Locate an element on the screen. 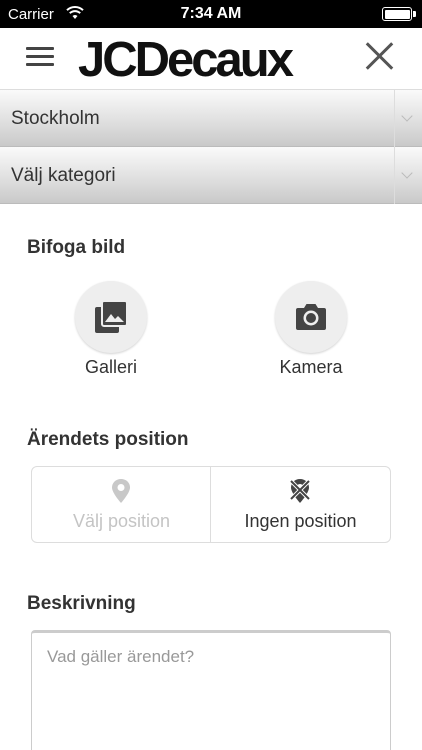  nav-bar: JCDecaux is located at coordinates (211, 59).